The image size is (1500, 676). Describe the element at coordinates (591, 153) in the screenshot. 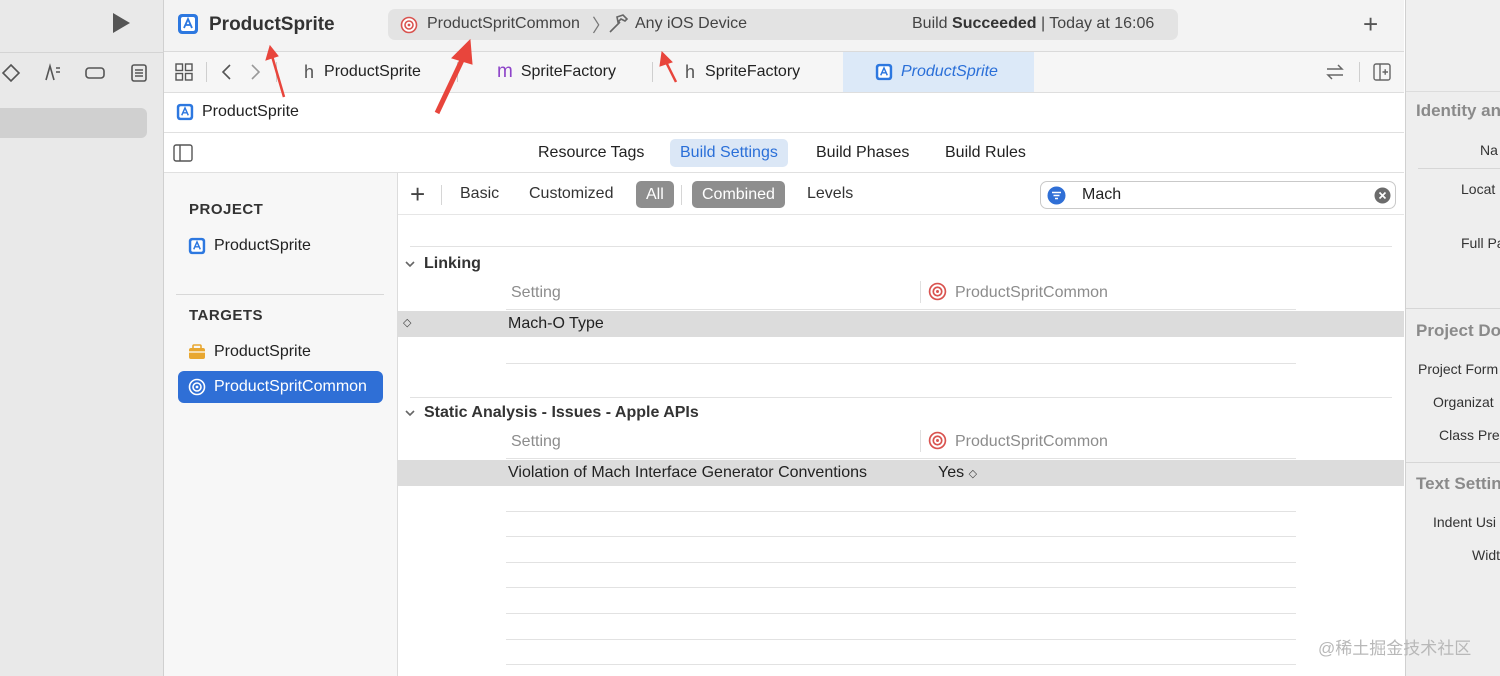

I see `tab-resource-tags: Resource Tags` at that location.